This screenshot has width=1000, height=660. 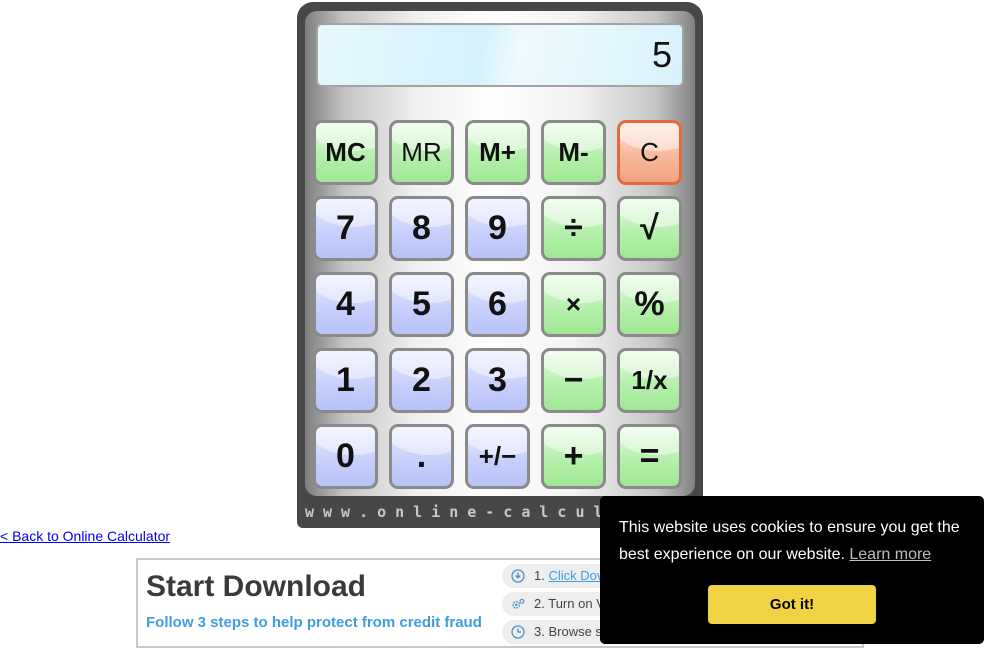 I want to click on ad-title: Start Download, so click(x=256, y=586).